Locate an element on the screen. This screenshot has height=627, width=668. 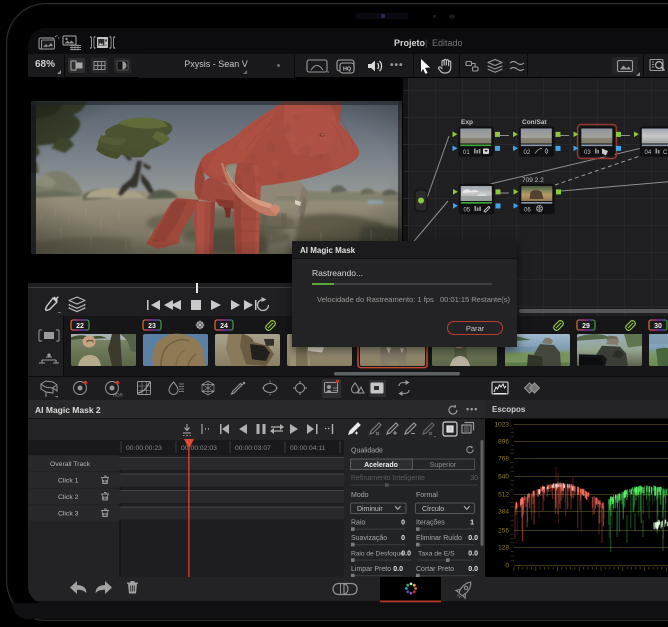
svg-text: Qualidade is located at coordinates (367, 451).